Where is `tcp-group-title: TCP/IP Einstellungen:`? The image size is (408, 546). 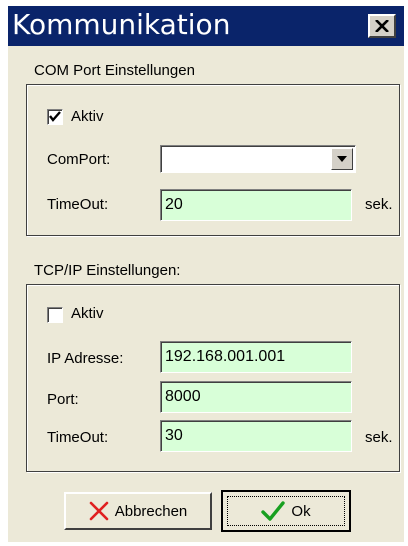
tcp-group-title: TCP/IP Einstellungen: is located at coordinates (107, 270).